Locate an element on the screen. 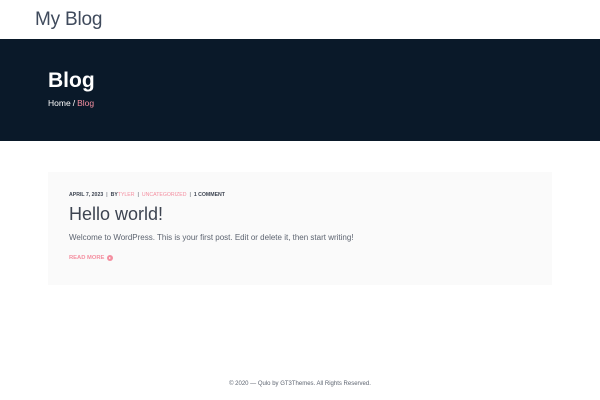 This screenshot has height=400, width=600. post-date: APRIL 7, 2023 is located at coordinates (86, 195).